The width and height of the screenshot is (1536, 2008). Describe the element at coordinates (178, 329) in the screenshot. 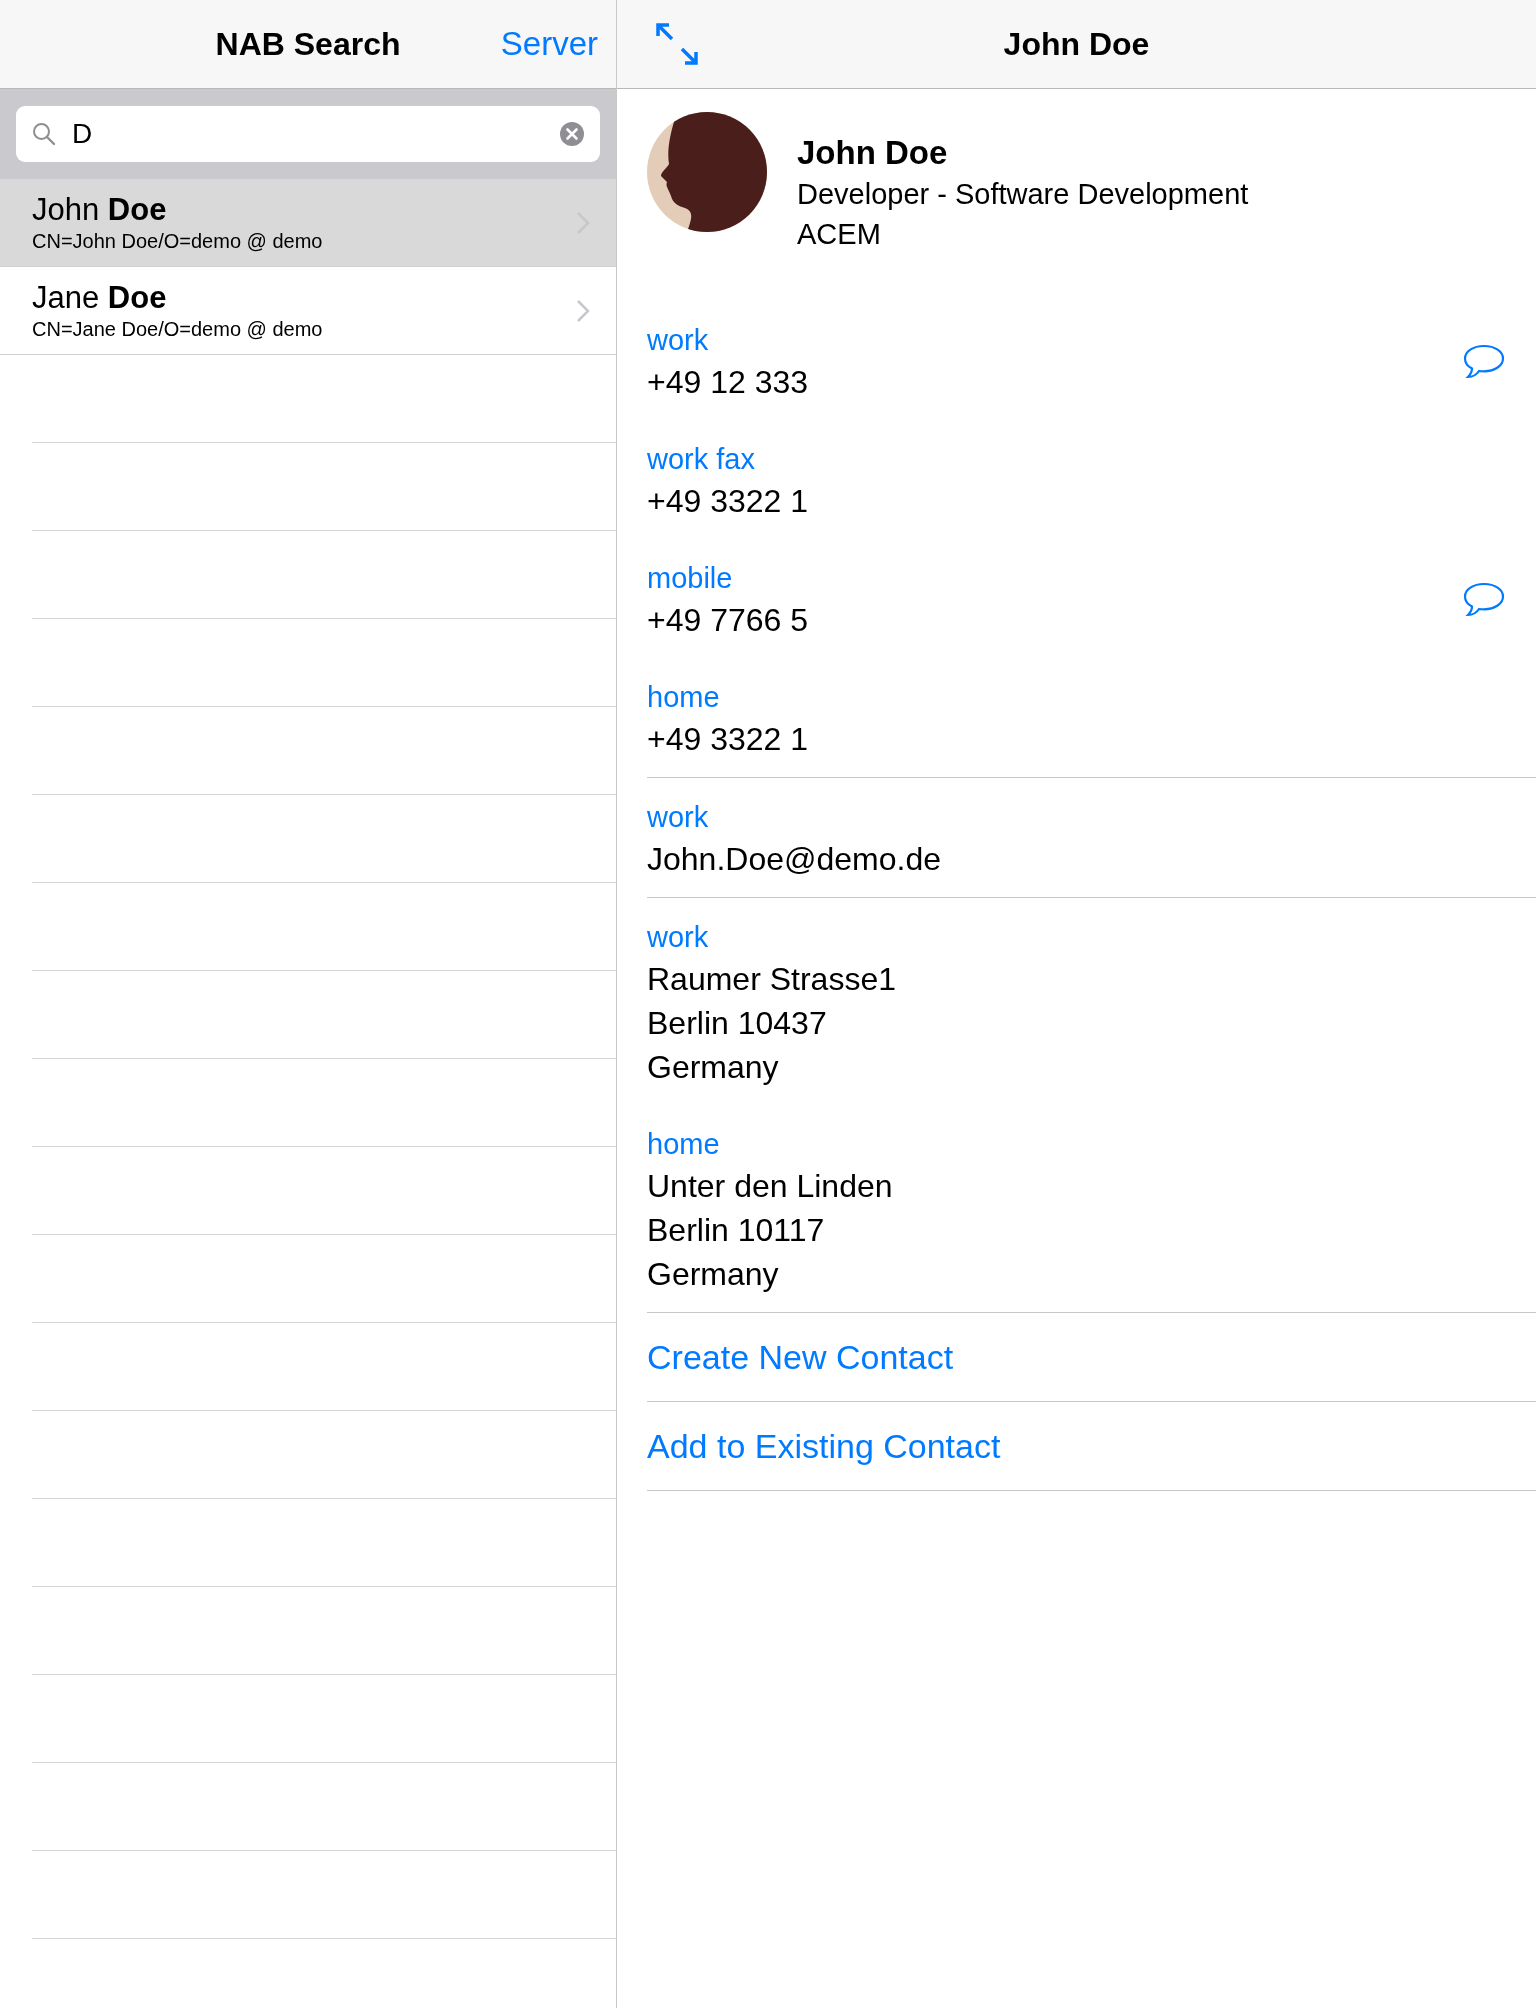

I see `contact-dn: CN=Jane Doe/O=demo @ demo` at that location.